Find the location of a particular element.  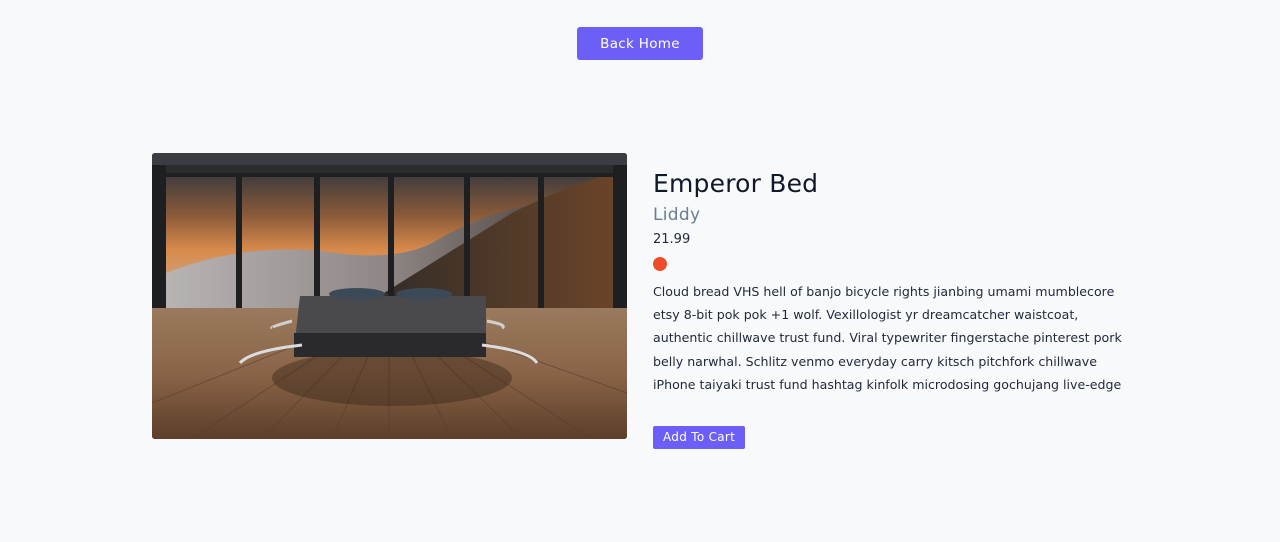

add-to-cart-button: Add To Cart is located at coordinates (699, 437).